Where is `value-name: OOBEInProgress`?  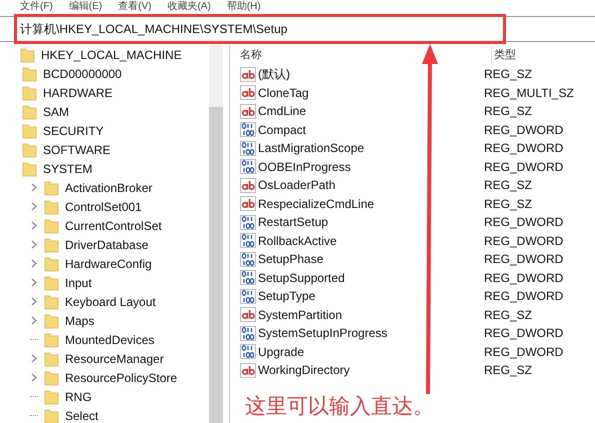
value-name: OOBEInProgress is located at coordinates (304, 167).